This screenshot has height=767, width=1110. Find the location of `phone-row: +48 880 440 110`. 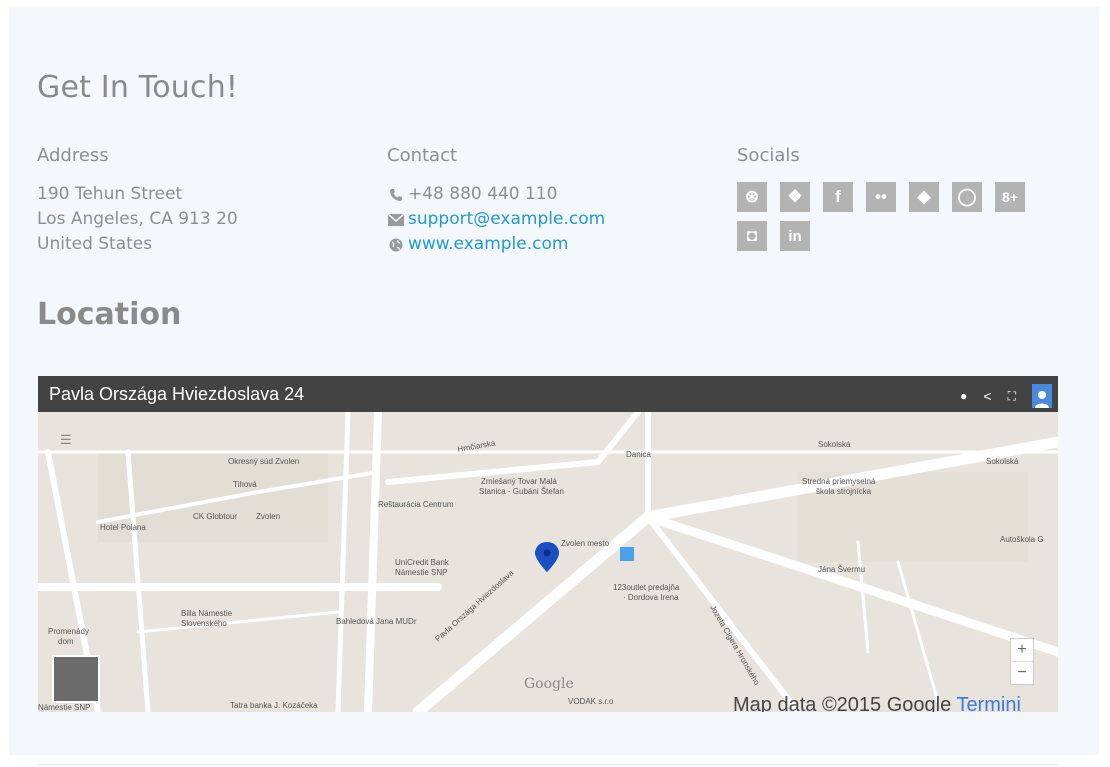

phone-row: +48 880 440 110 is located at coordinates (496, 194).